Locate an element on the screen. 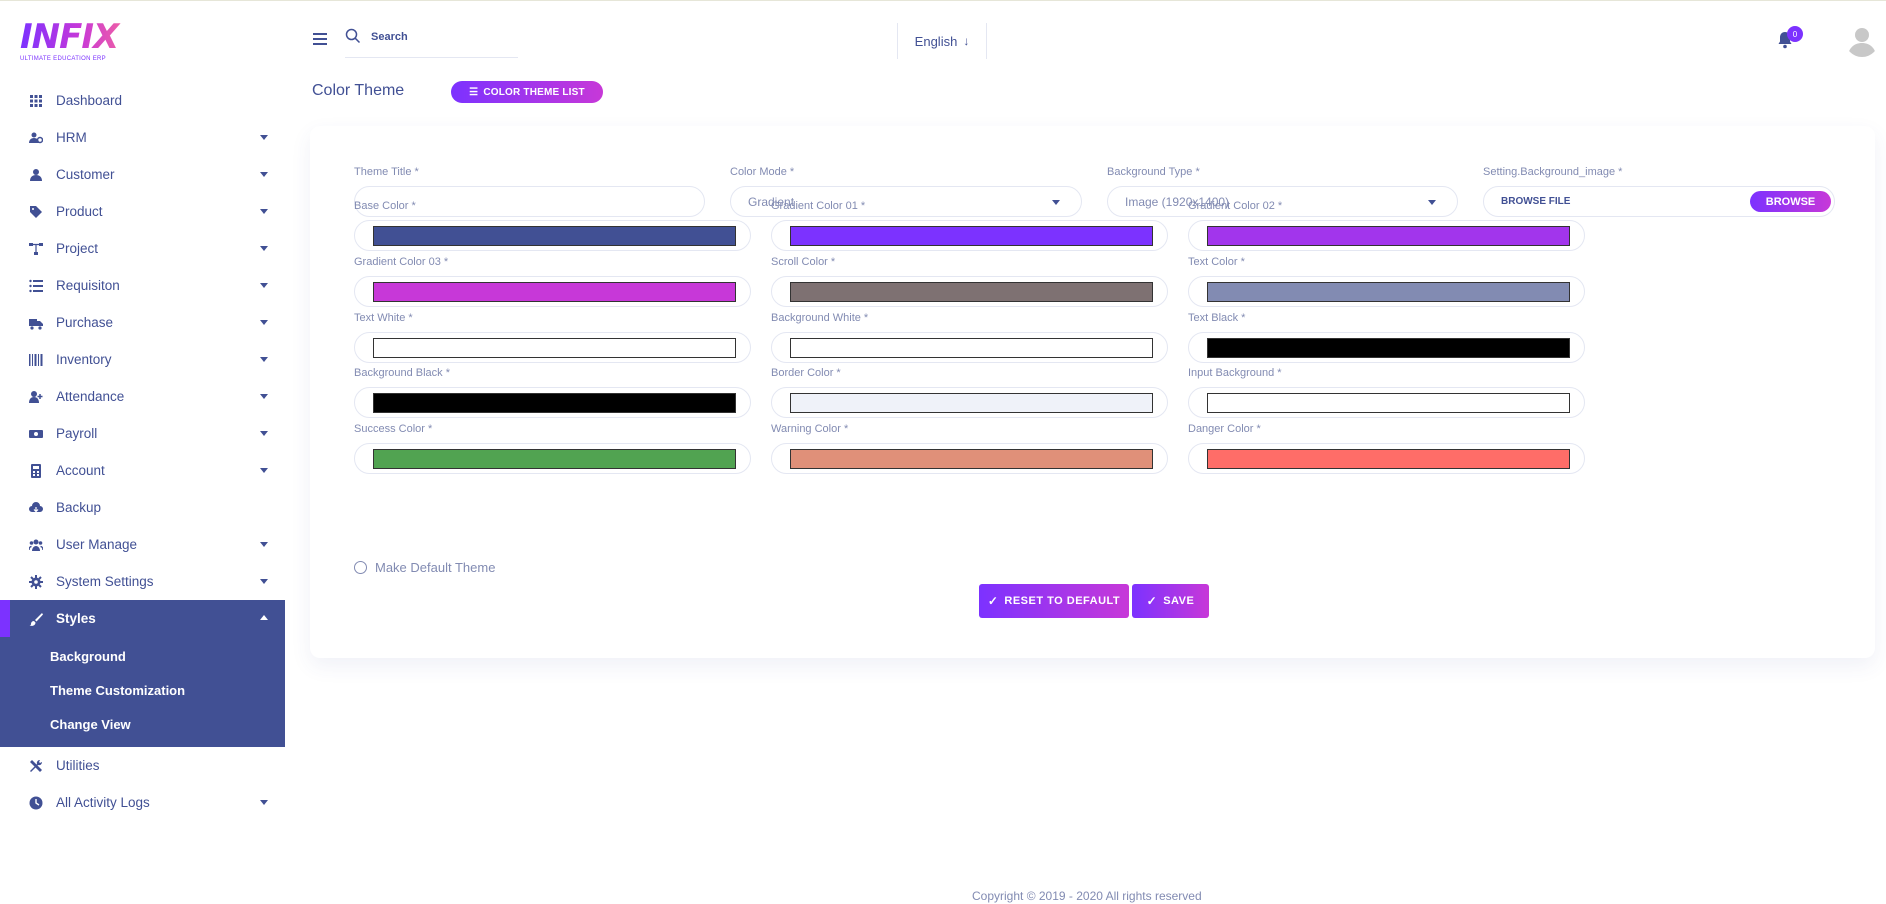 This screenshot has width=1886, height=904. gradient-color-03-input is located at coordinates (552, 291).